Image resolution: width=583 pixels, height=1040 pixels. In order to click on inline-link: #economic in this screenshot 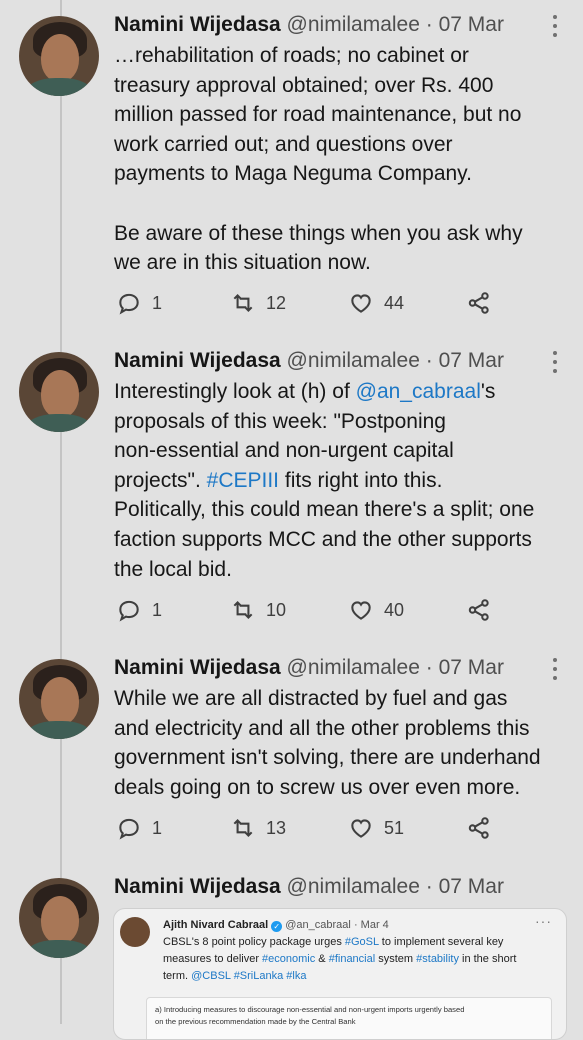, I will do `click(288, 959)`.